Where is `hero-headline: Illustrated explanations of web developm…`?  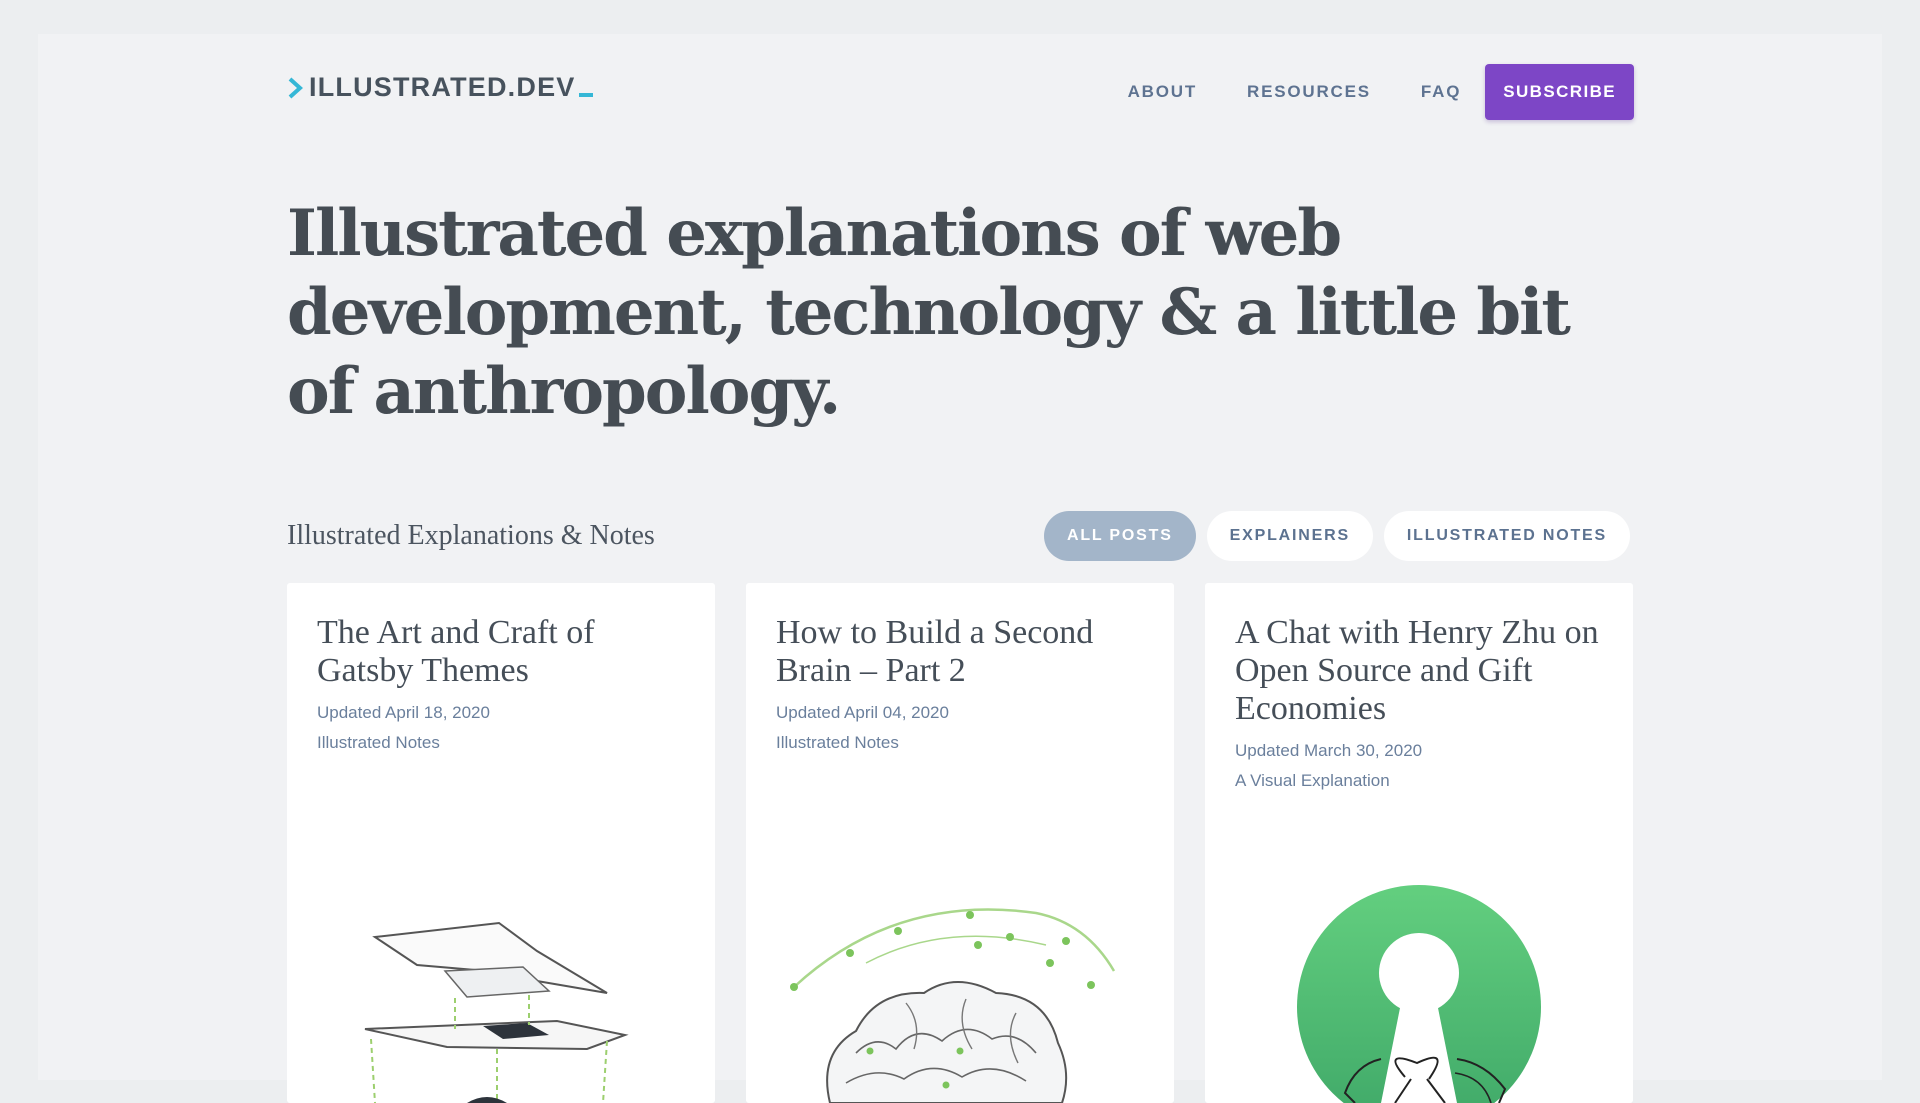 hero-headline: Illustrated explanations of web developm… is located at coordinates (937, 312).